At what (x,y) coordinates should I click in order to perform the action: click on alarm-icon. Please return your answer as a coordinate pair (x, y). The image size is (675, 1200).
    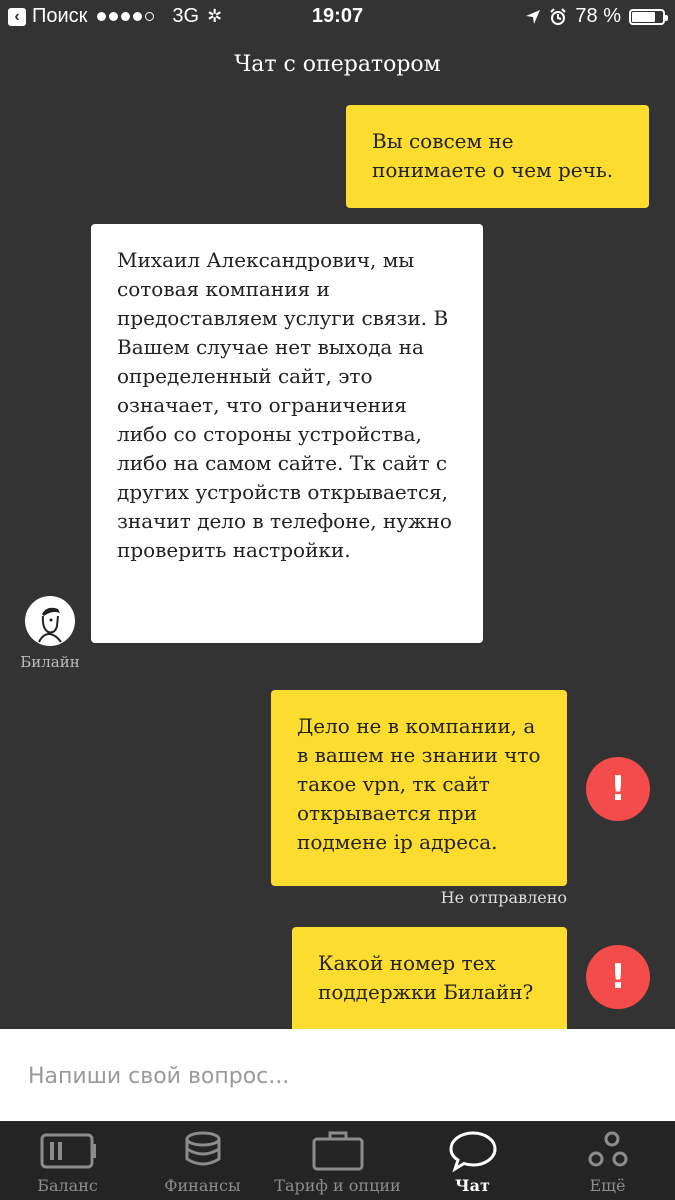
    Looking at the image, I should click on (558, 16).